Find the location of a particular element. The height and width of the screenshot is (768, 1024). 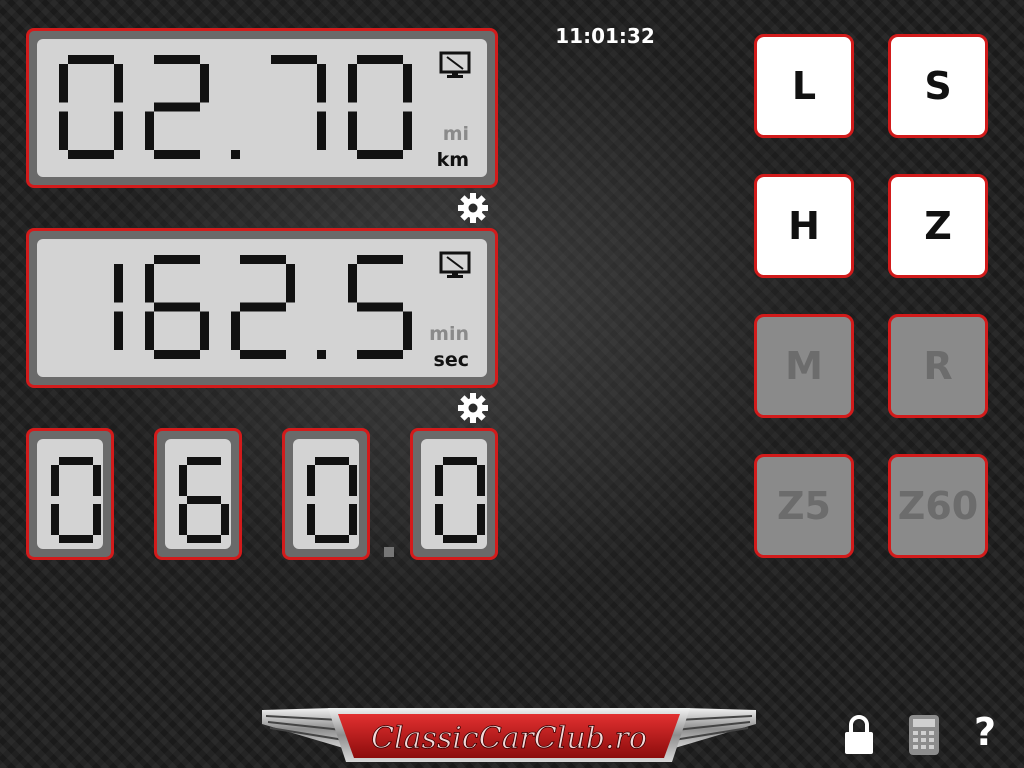

time-units: min sec is located at coordinates (449, 347).